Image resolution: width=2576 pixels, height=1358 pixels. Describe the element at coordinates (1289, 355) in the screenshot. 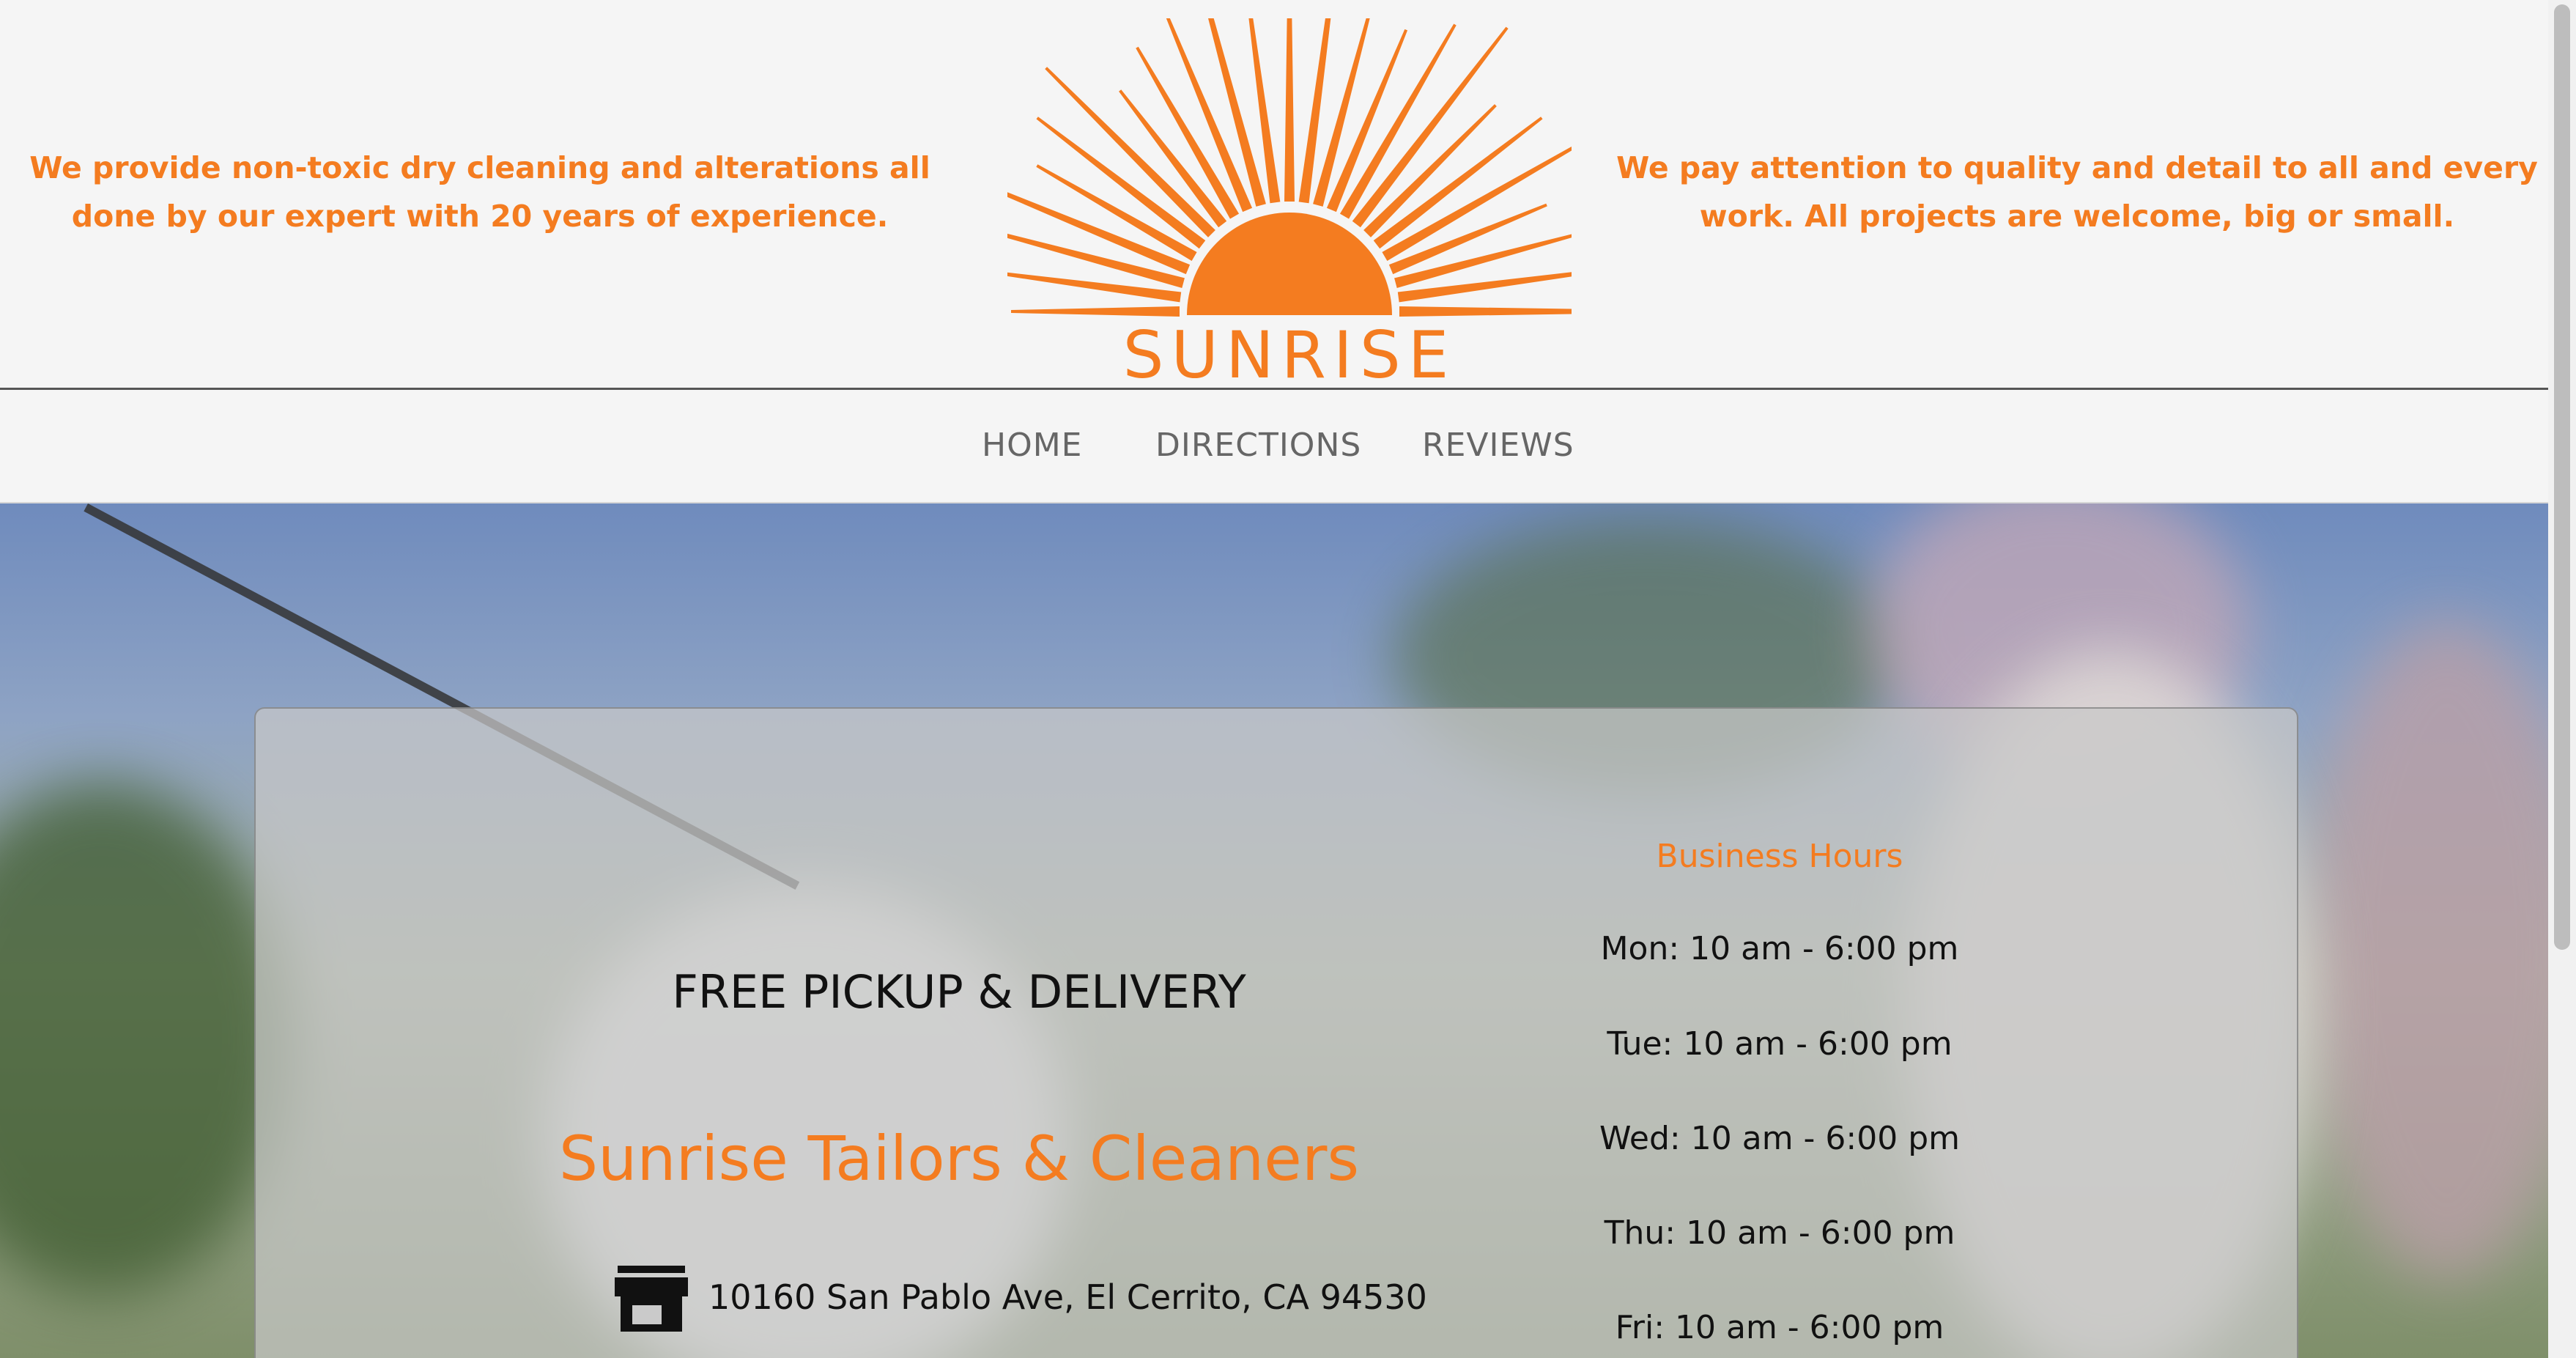

I see `logo-wordmark: SUNRISE` at that location.